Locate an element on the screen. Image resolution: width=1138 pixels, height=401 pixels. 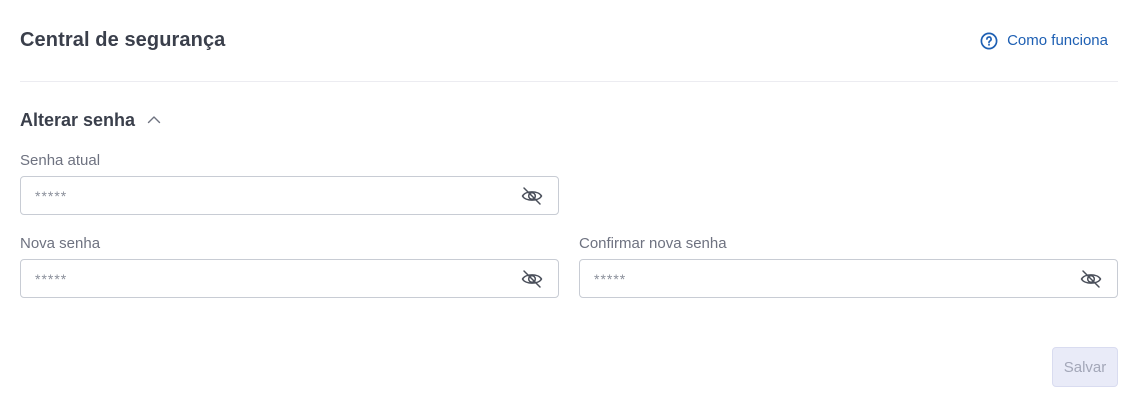
how-it-works-label: Como funciona is located at coordinates (1057, 40).